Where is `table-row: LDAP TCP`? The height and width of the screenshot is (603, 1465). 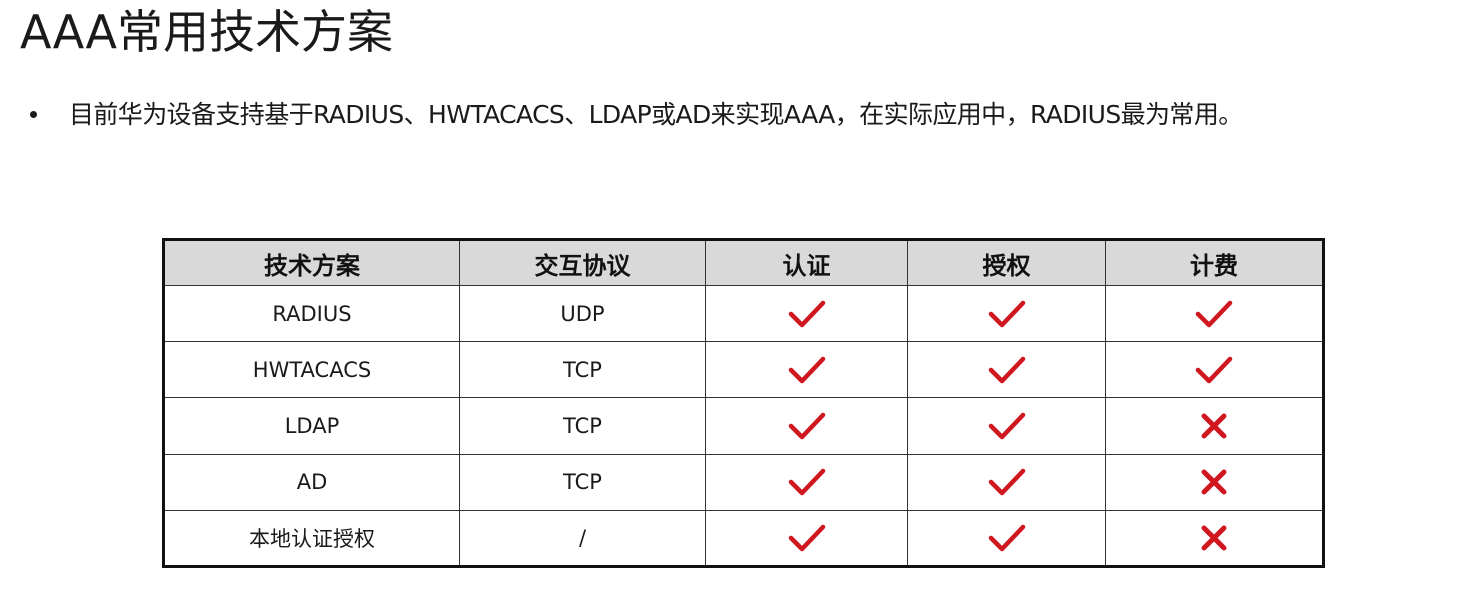 table-row: LDAP TCP is located at coordinates (743, 426).